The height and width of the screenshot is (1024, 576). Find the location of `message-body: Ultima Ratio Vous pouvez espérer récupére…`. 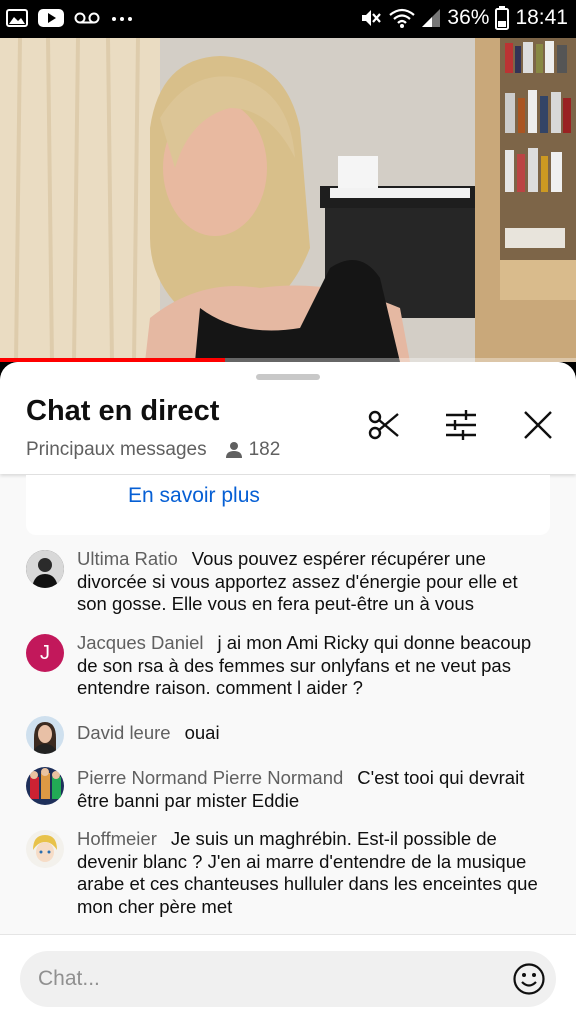

message-body: Ultima Ratio Vous pouvez espérer récupére… is located at coordinates (312, 582).